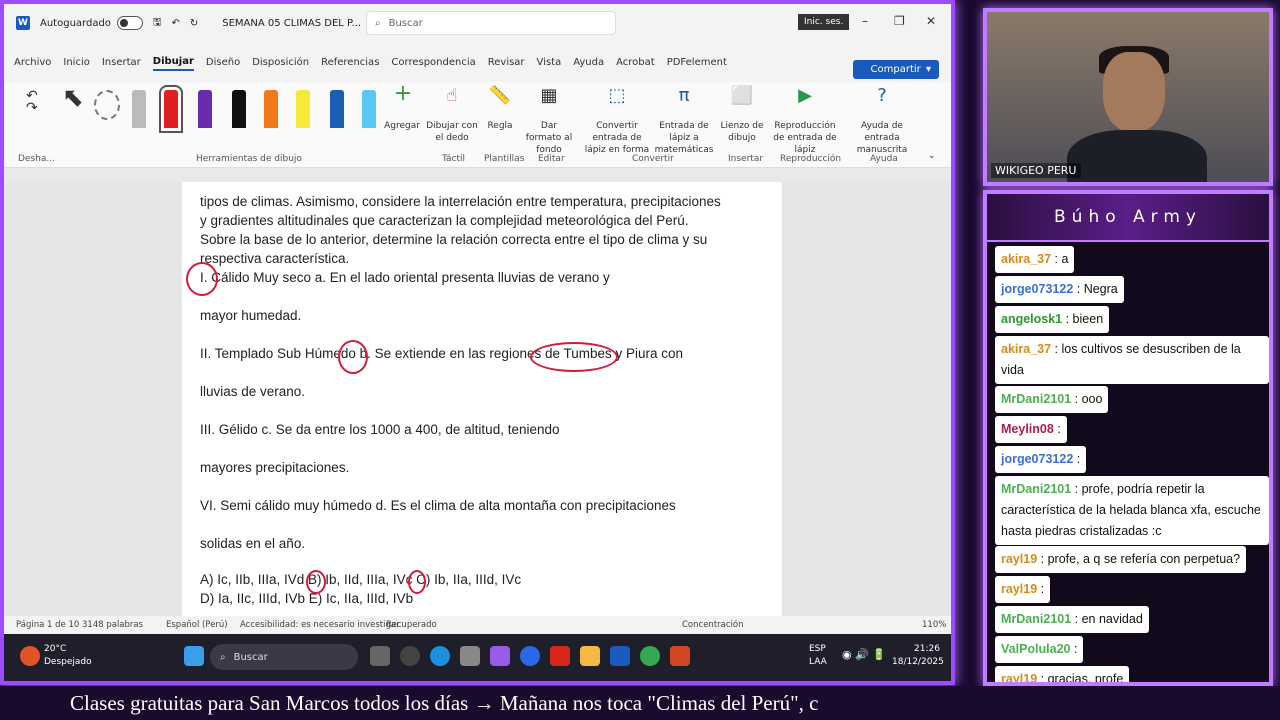 The height and width of the screenshot is (720, 1280). What do you see at coordinates (617, 96) in the screenshot?
I see `convert-shape-icon: ⬚` at bounding box center [617, 96].